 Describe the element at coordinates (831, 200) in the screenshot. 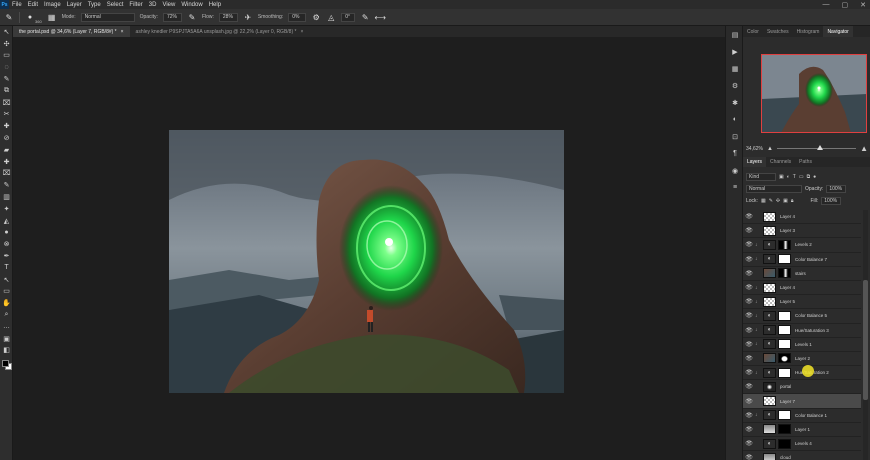

I see `fill-field: 100%` at that location.